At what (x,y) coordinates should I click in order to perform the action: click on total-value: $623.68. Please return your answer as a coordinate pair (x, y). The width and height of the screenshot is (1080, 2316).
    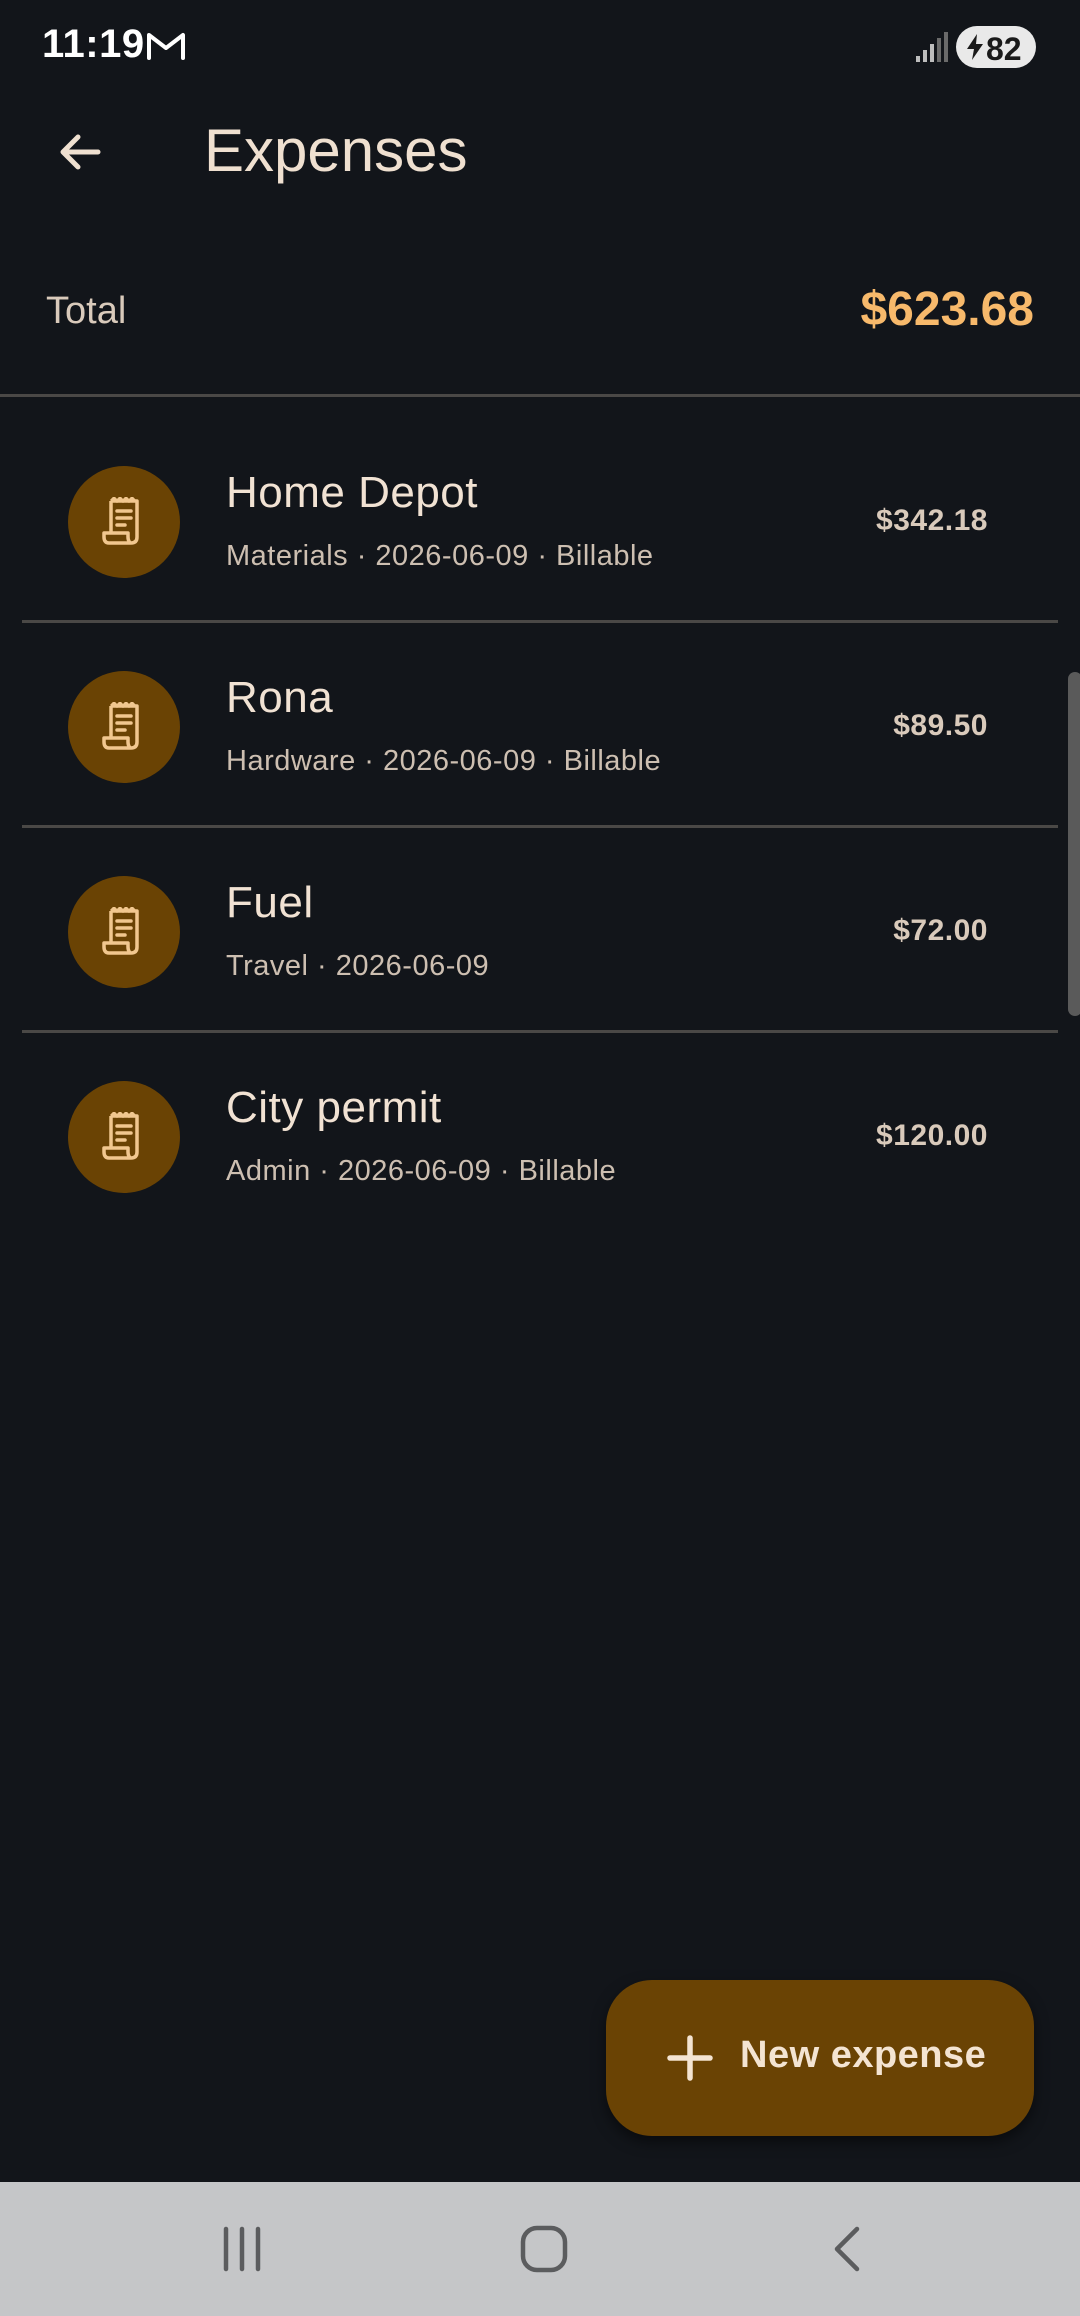
    Looking at the image, I should click on (947, 309).